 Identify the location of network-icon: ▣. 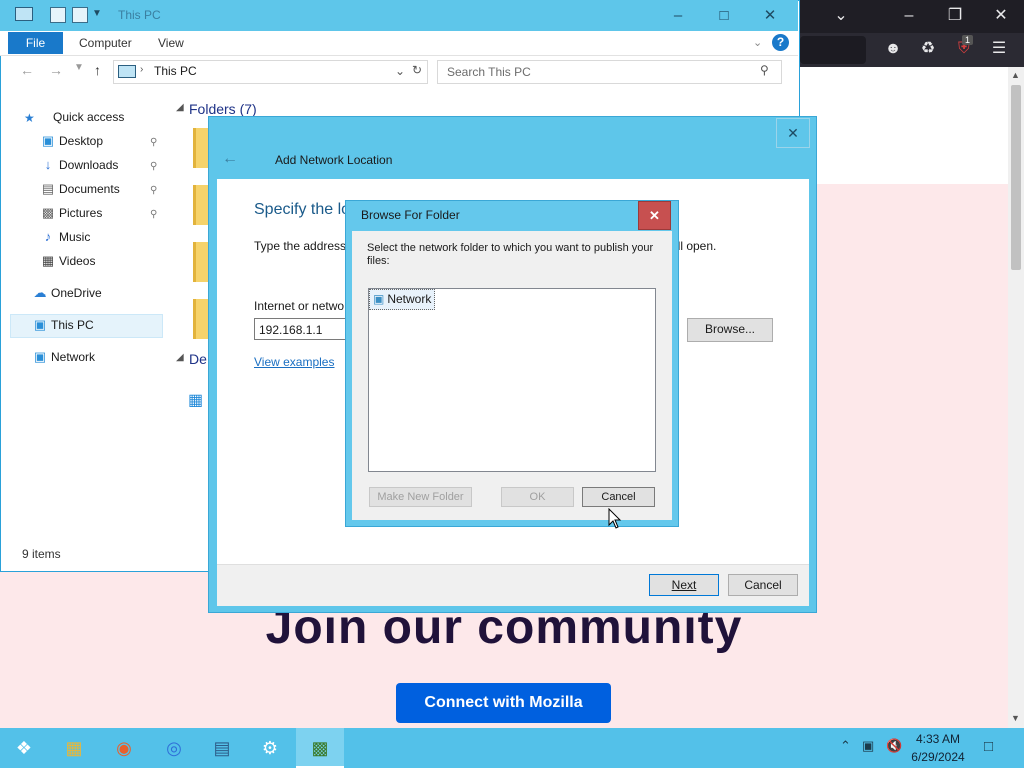
(40, 356).